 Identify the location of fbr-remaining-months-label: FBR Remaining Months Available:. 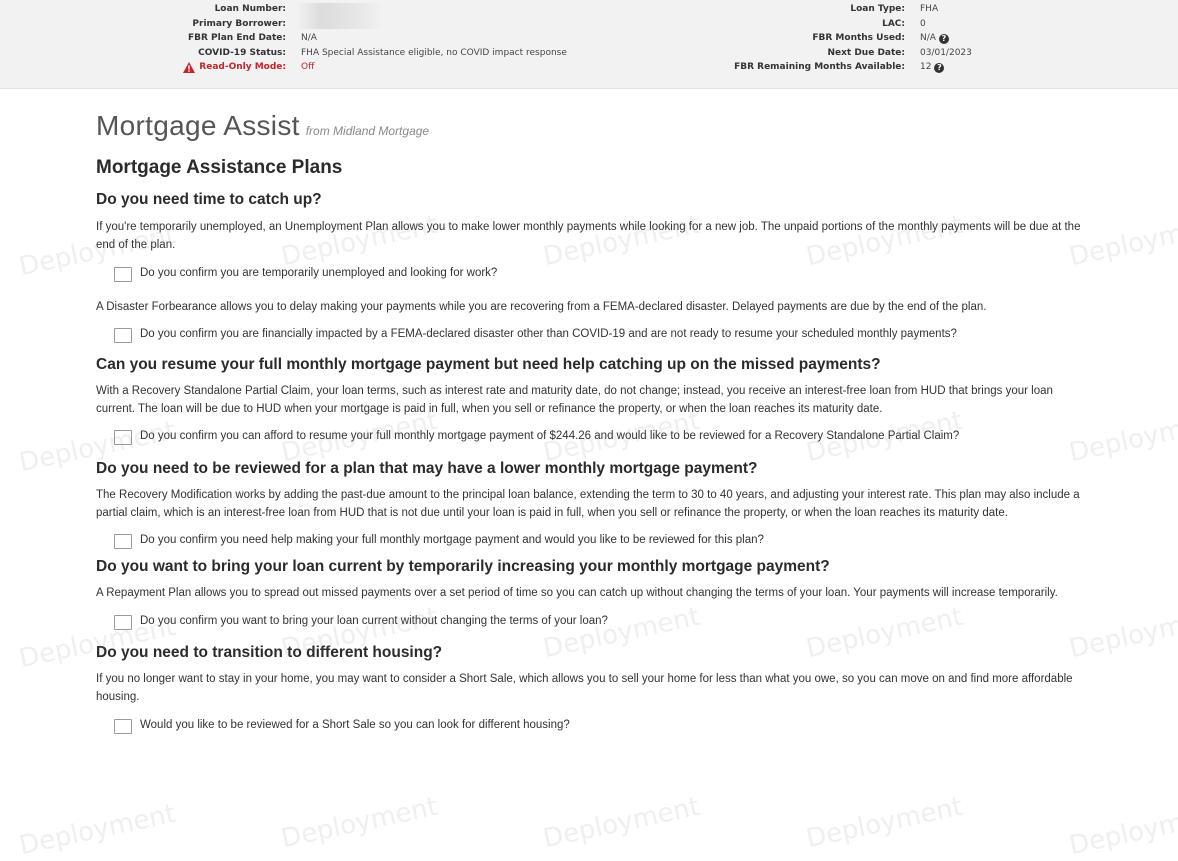
(819, 67).